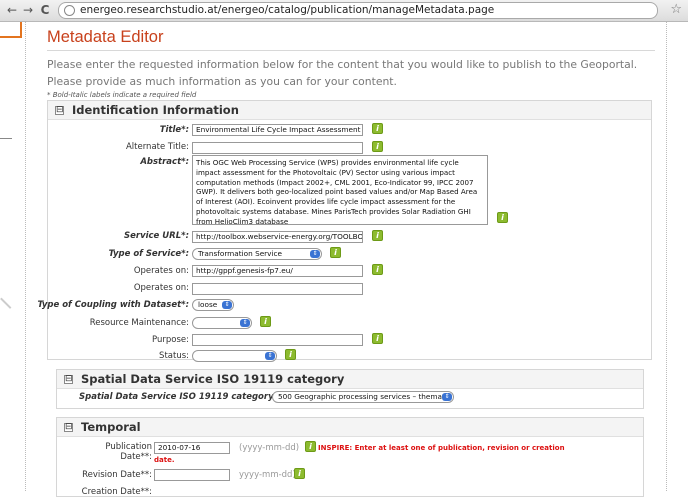 The image size is (688, 497). What do you see at coordinates (174, 130) in the screenshot?
I see `title-label: Title*:` at bounding box center [174, 130].